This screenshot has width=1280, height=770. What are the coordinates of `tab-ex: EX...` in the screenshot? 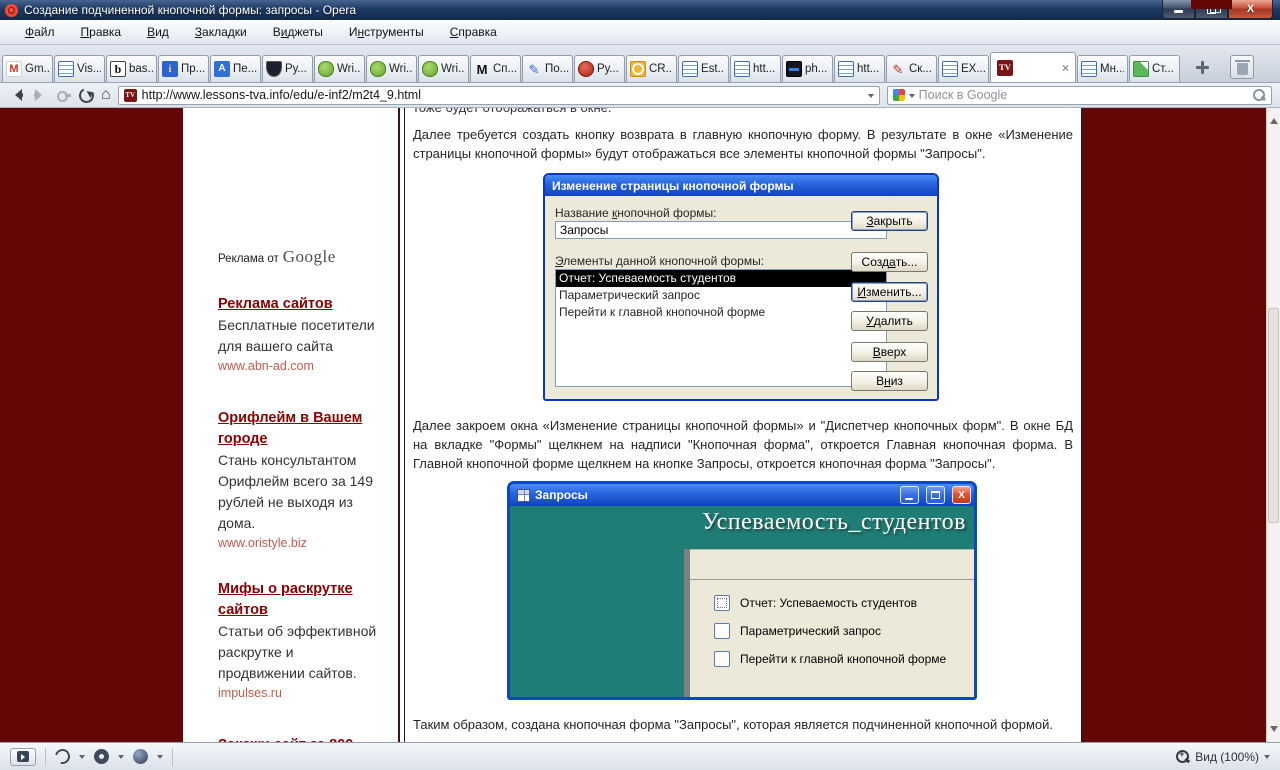 It's located at (963, 68).